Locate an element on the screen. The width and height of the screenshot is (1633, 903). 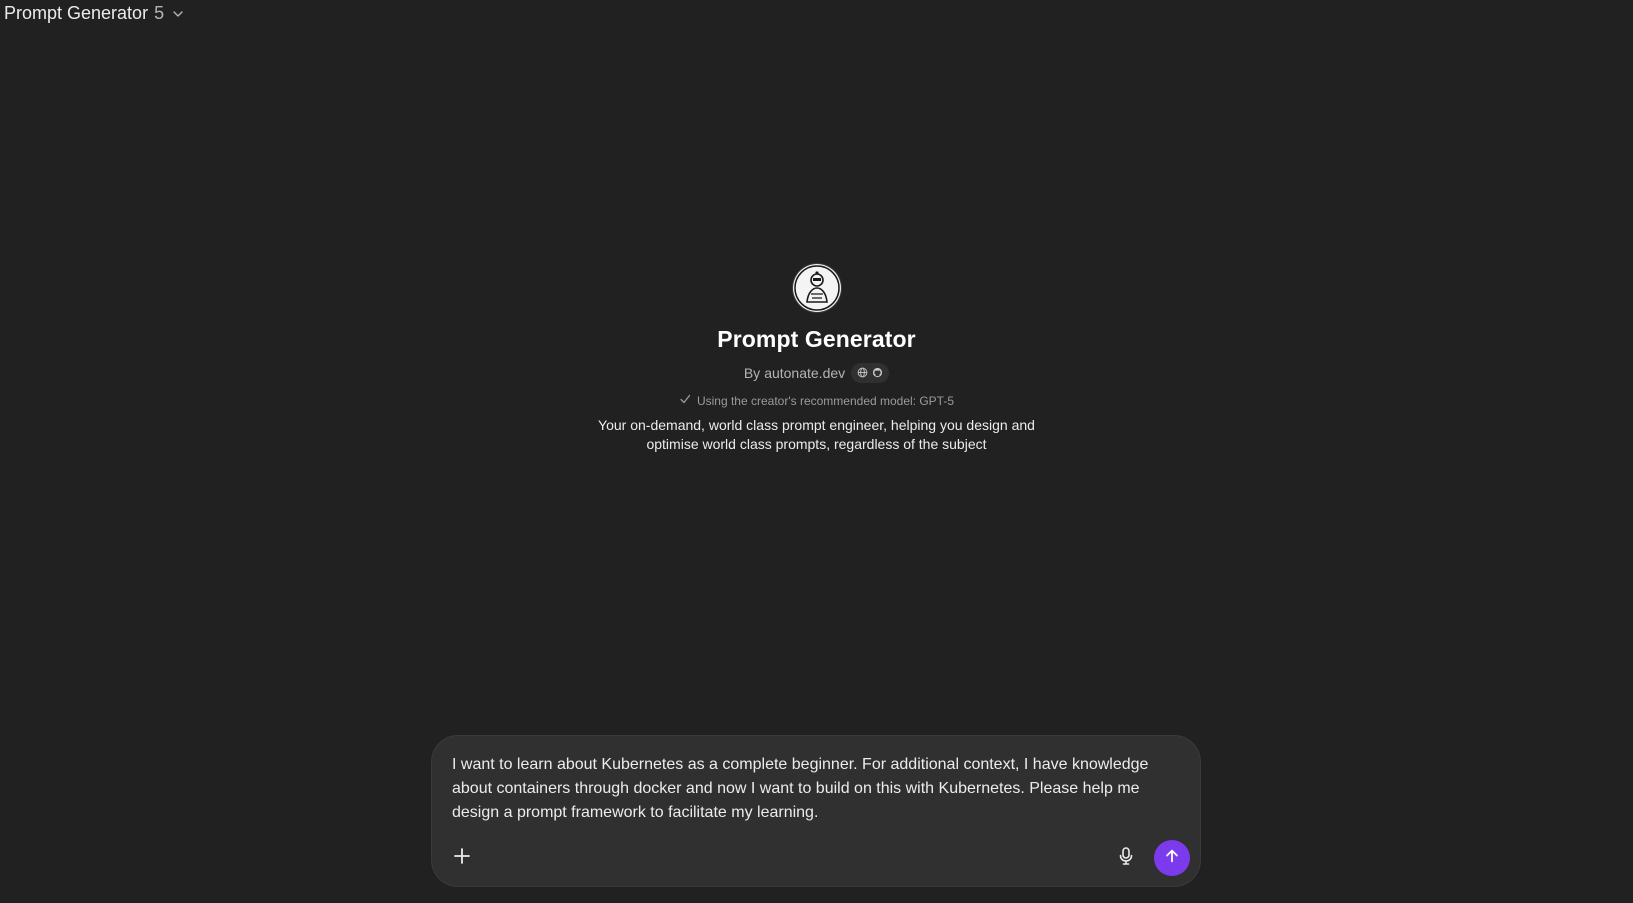
model-name: Prompt Generator is located at coordinates (76, 12).